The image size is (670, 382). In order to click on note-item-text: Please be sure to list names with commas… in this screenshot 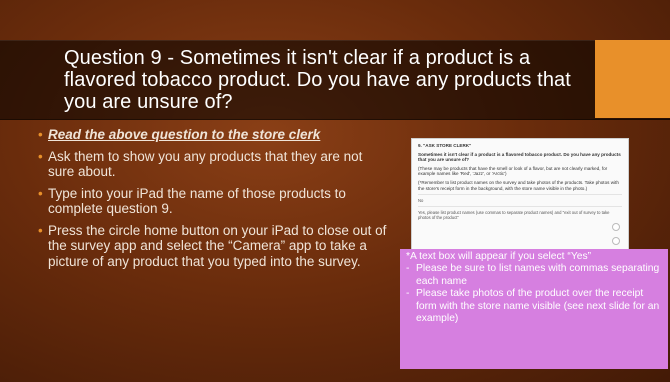, I will do `click(538, 275)`.